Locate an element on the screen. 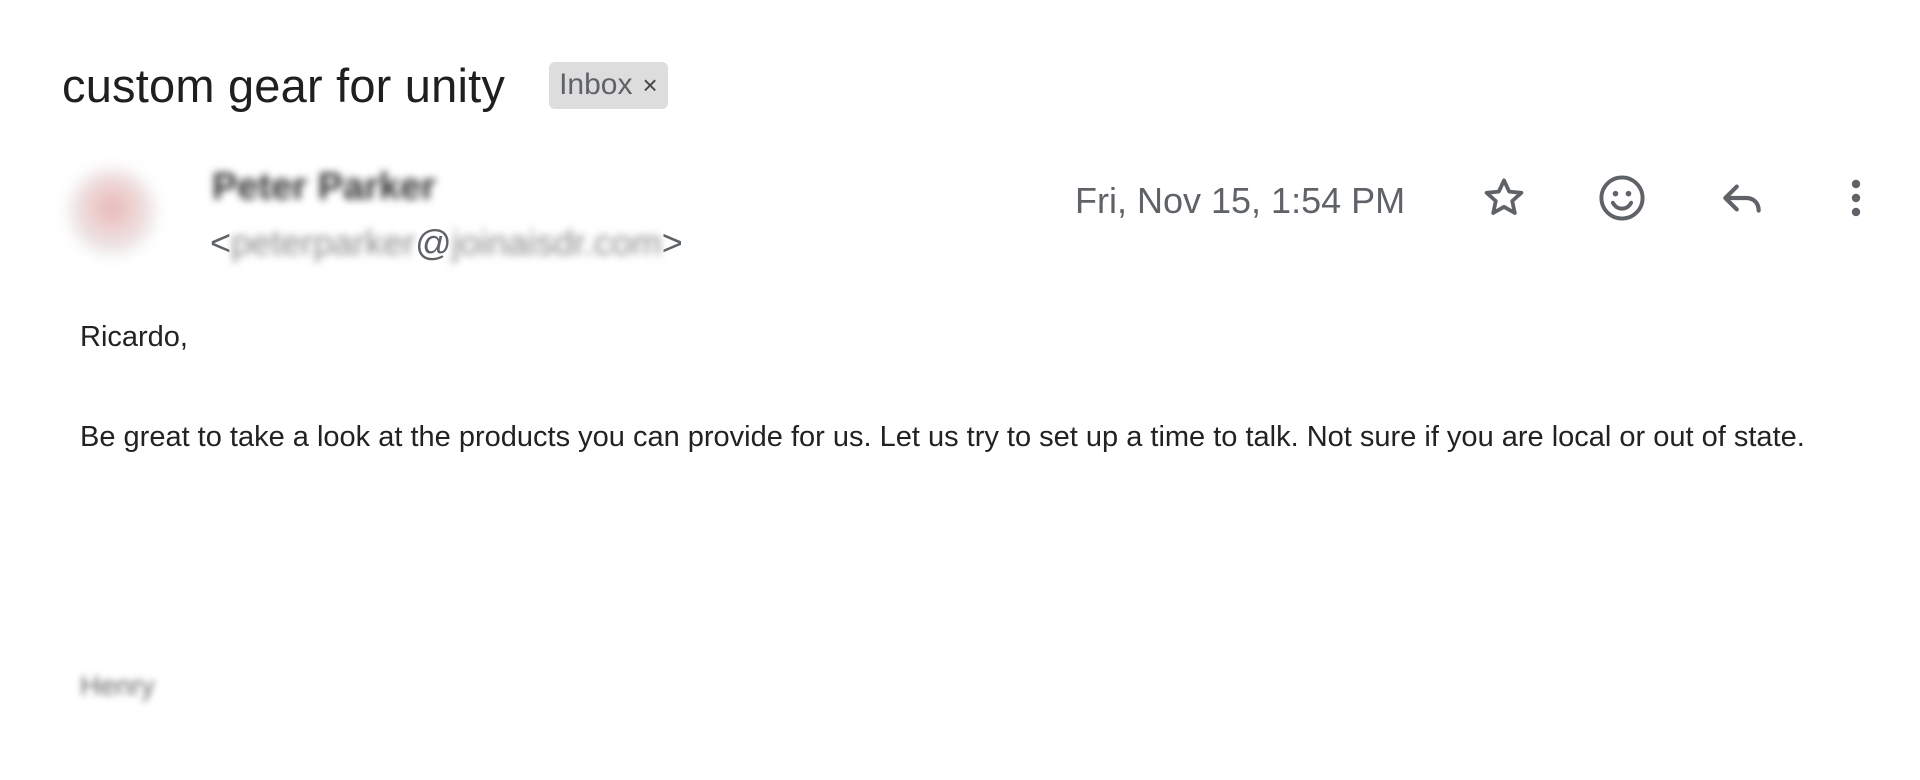 The height and width of the screenshot is (780, 1920). reply-icon is located at coordinates (1742, 198).